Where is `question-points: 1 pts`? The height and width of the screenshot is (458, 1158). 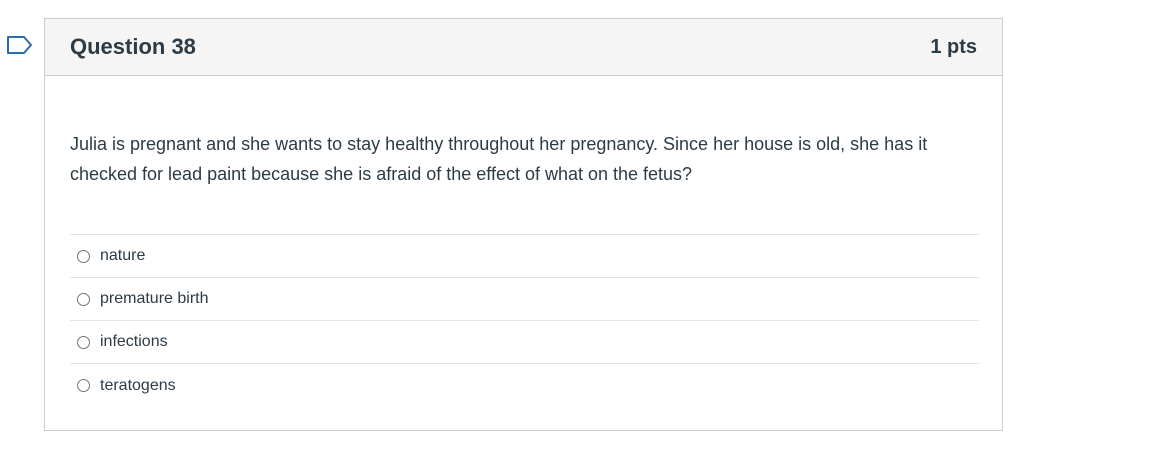 question-points: 1 pts is located at coordinates (953, 46).